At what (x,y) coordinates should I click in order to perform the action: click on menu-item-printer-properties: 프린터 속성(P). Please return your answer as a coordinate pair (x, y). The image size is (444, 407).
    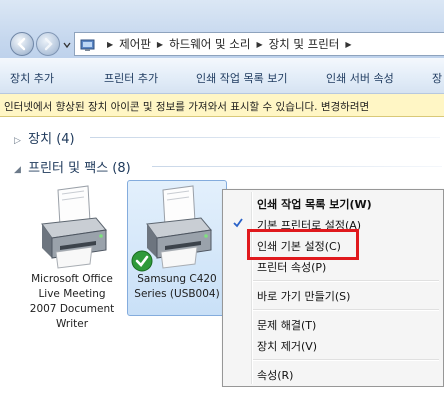
    Looking at the image, I should click on (291, 267).